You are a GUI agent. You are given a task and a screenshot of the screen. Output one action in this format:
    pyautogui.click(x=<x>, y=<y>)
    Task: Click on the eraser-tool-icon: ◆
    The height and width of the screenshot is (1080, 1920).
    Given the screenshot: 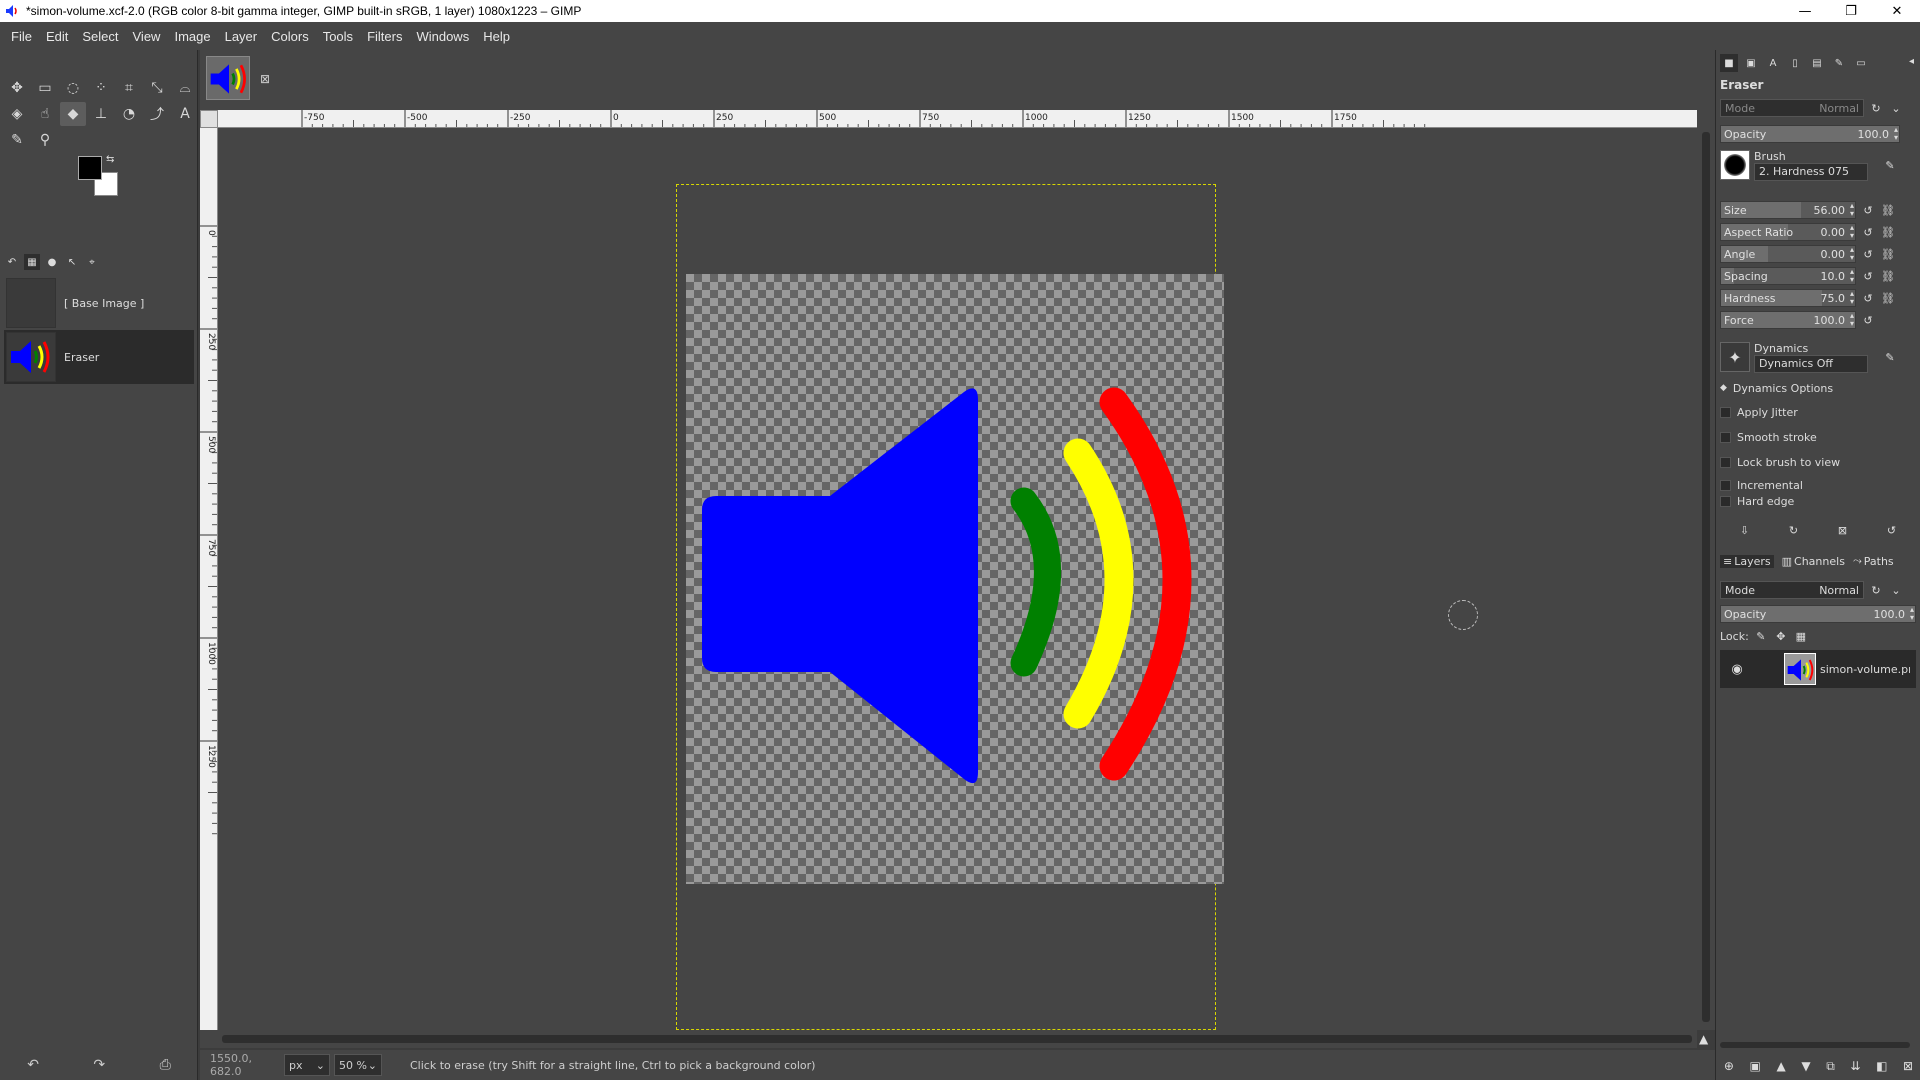 What is the action you would take?
    pyautogui.click(x=73, y=114)
    